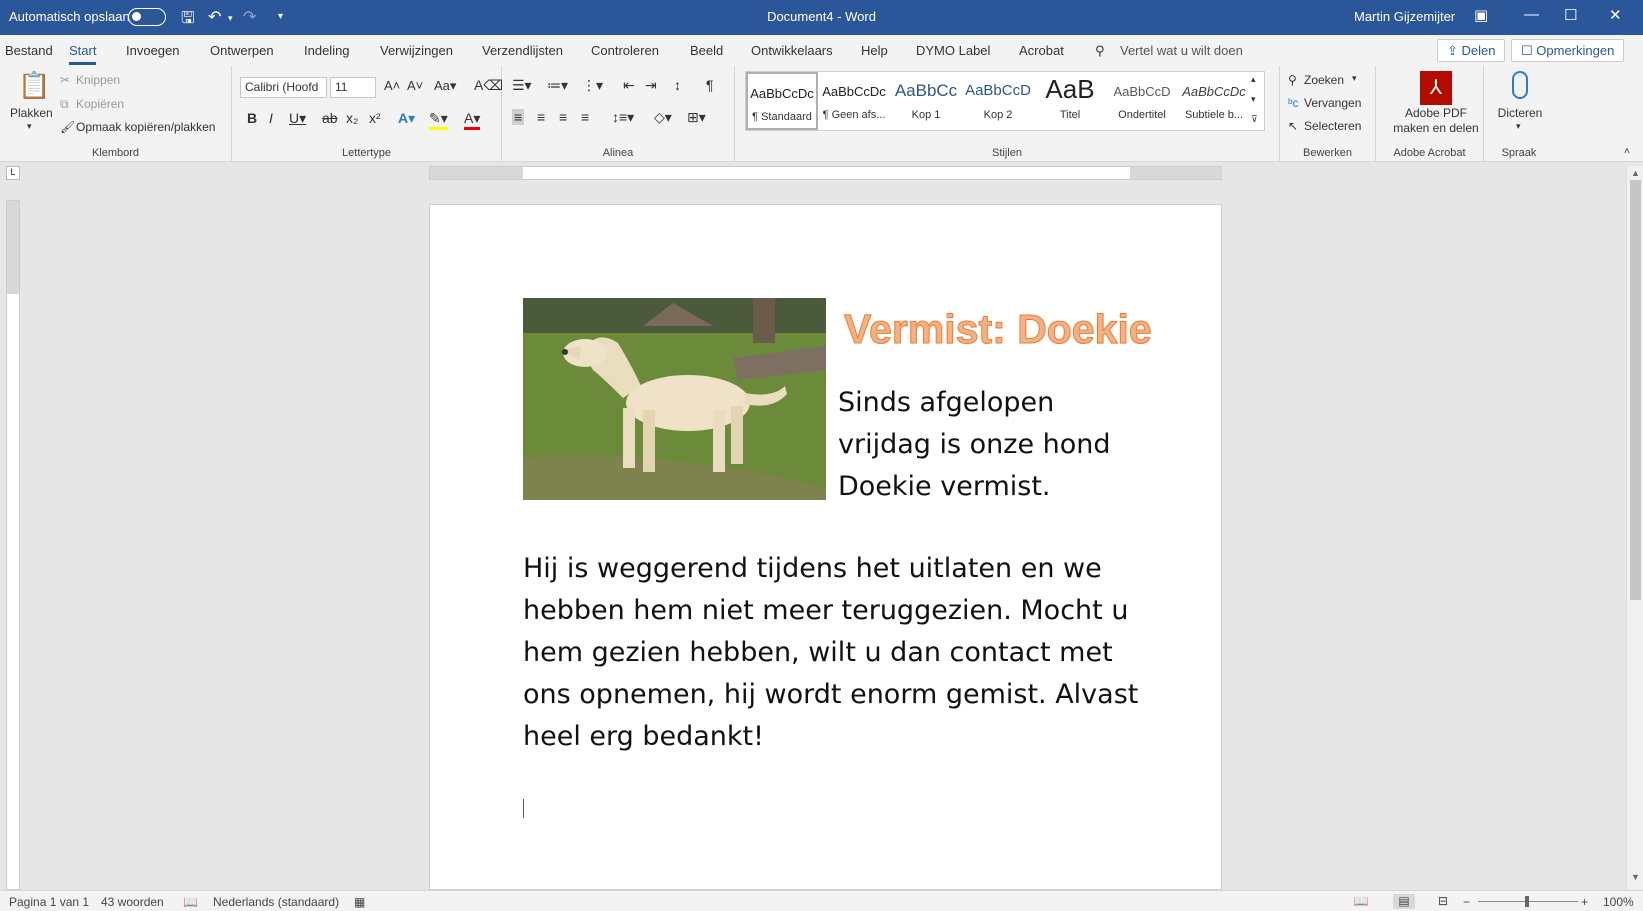 The image size is (1643, 911). I want to click on tab-verzendlijsten: Verzendlijsten, so click(522, 50).